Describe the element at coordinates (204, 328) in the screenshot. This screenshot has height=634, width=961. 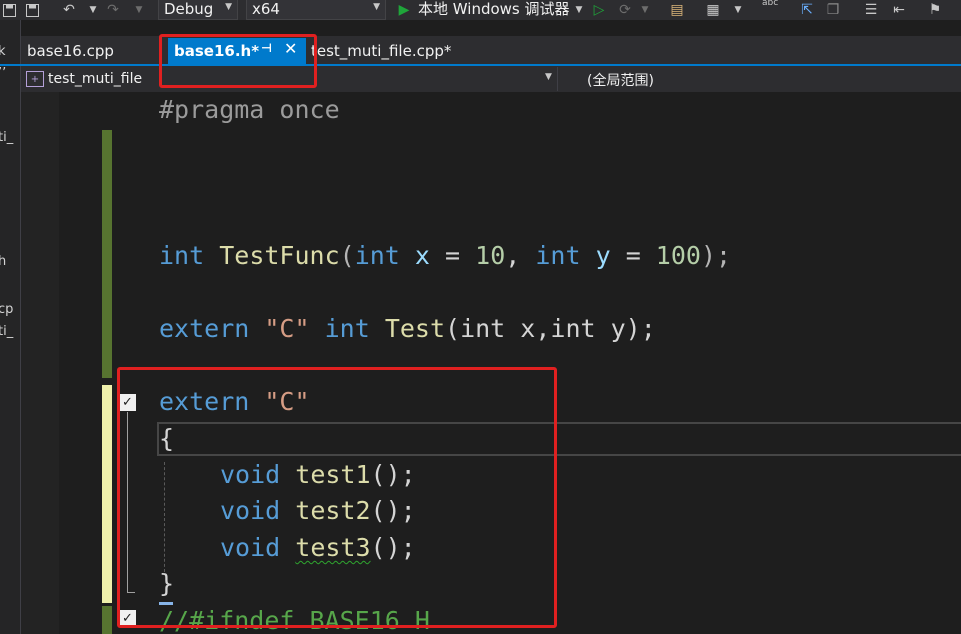
I see `keyword: extern` at that location.